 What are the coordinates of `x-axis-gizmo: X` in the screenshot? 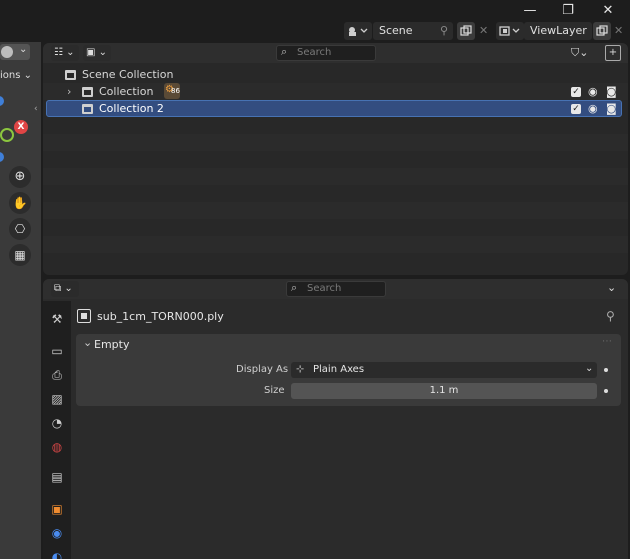 It's located at (21, 127).